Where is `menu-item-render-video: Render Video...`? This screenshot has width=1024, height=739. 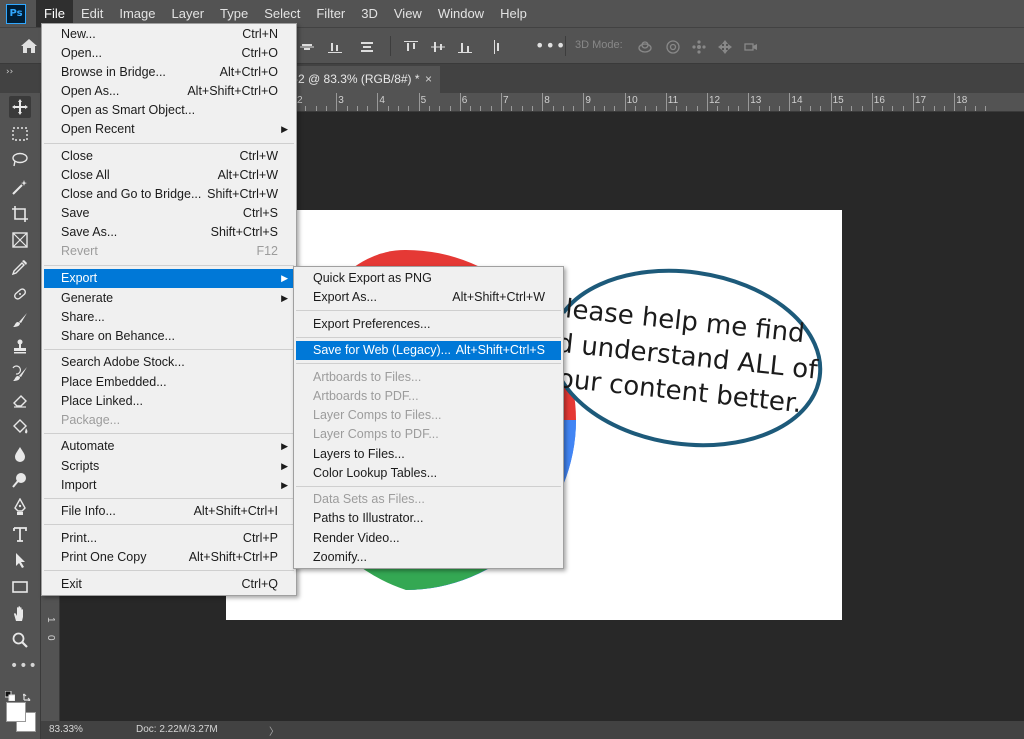
menu-item-render-video: Render Video... is located at coordinates (428, 538).